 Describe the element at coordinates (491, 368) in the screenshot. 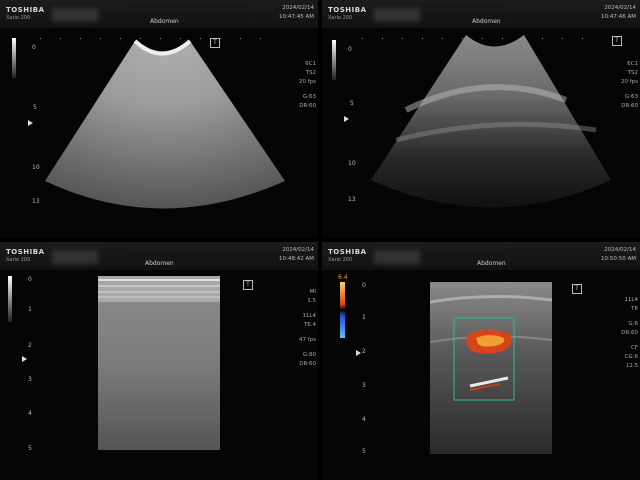

I see `color-doppler-image` at that location.